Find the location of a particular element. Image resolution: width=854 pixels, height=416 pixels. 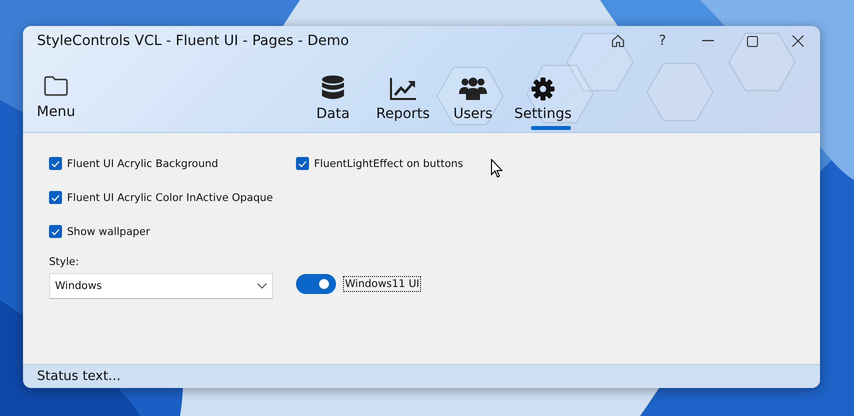

checkbox-option: FluentLightEffect on buttons is located at coordinates (380, 163).